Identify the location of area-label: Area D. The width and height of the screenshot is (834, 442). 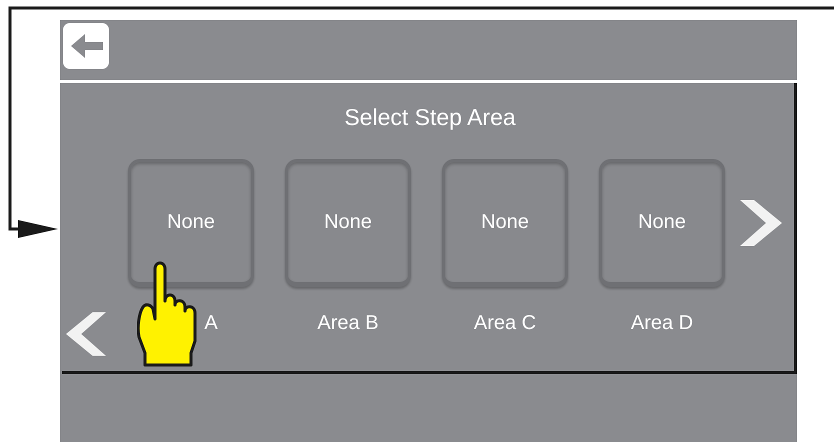
(662, 323).